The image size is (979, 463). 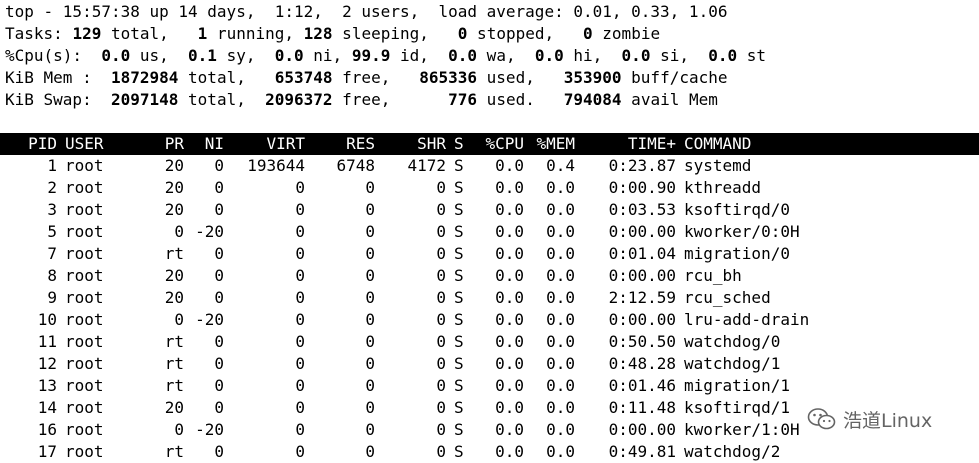 I want to click on column-header-s: S, so click(x=459, y=143).